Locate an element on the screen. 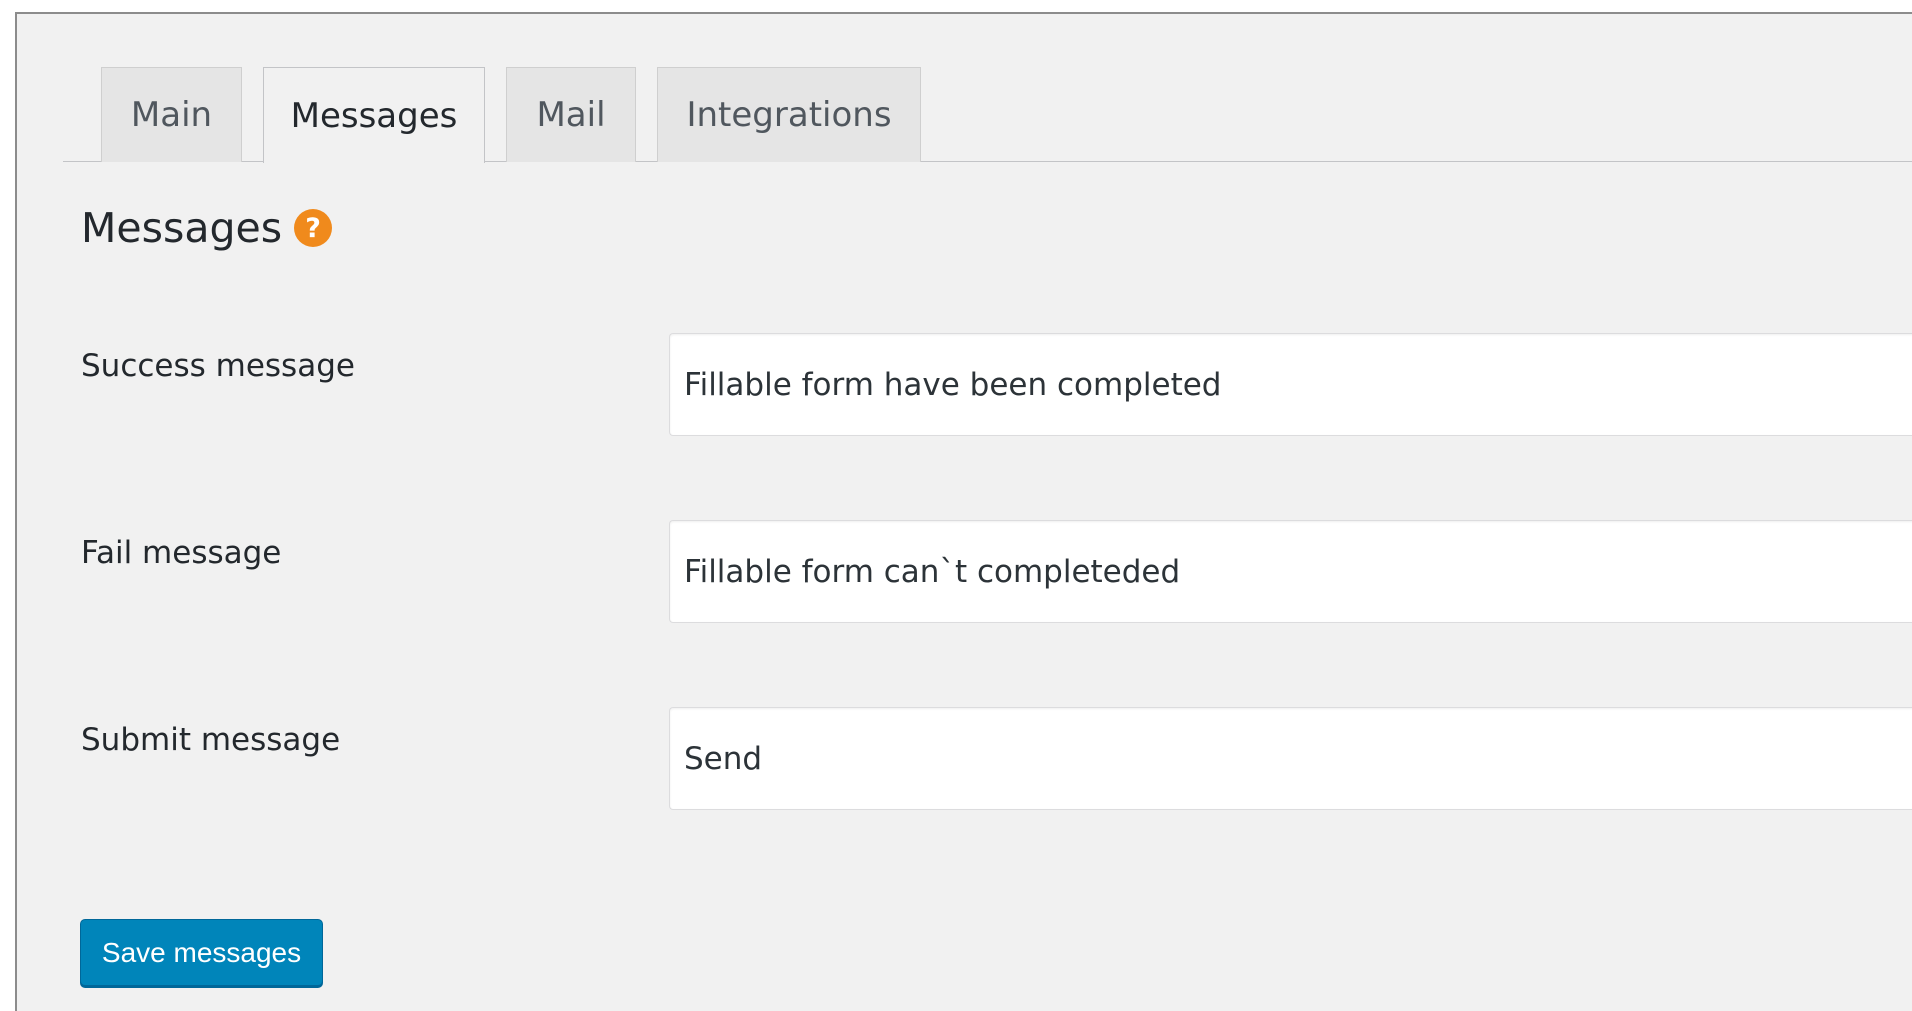  success-message-label: Success message is located at coordinates (218, 366).